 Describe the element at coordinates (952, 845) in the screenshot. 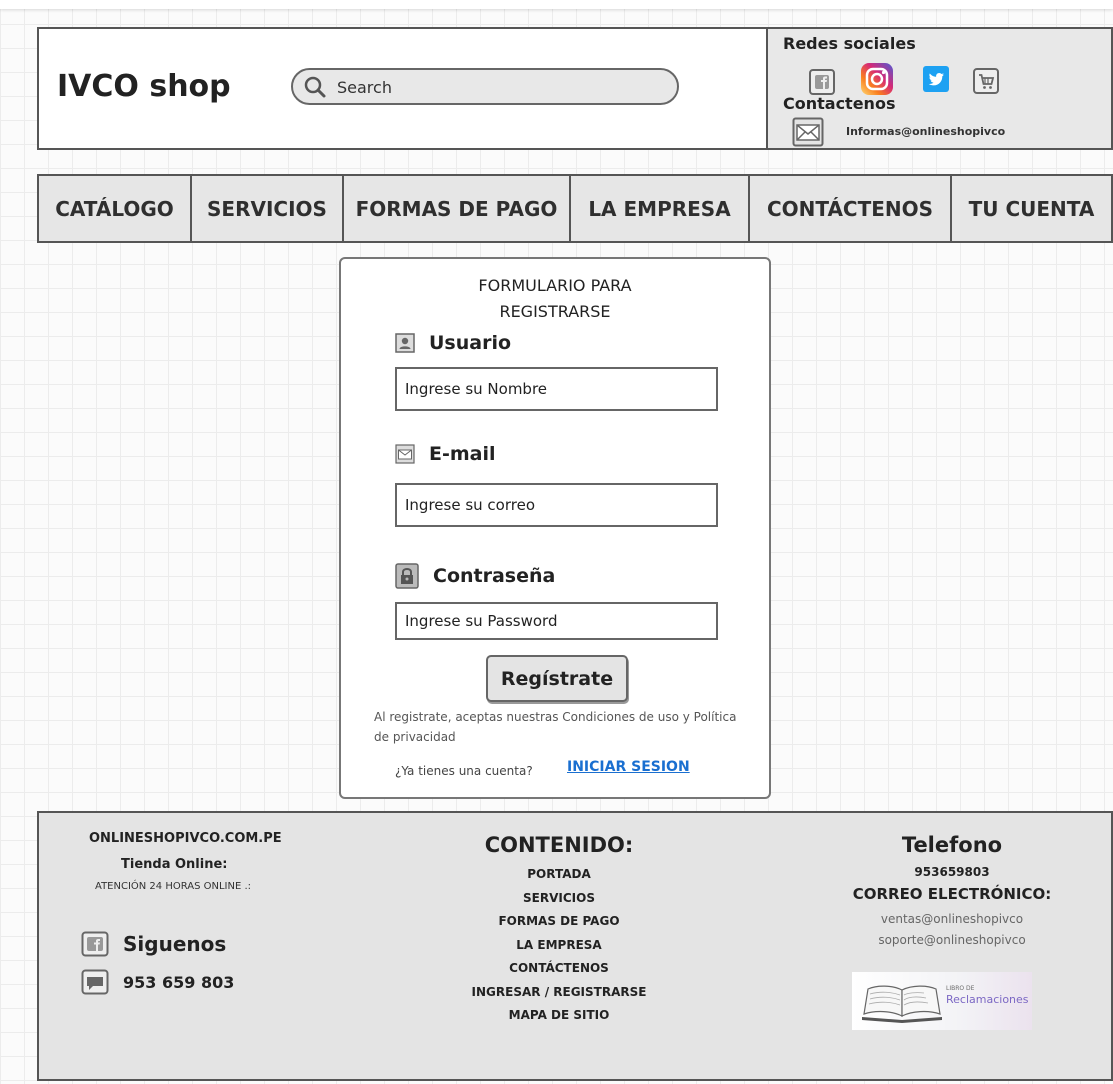

I see `footer-phone-title: Telefono` at that location.